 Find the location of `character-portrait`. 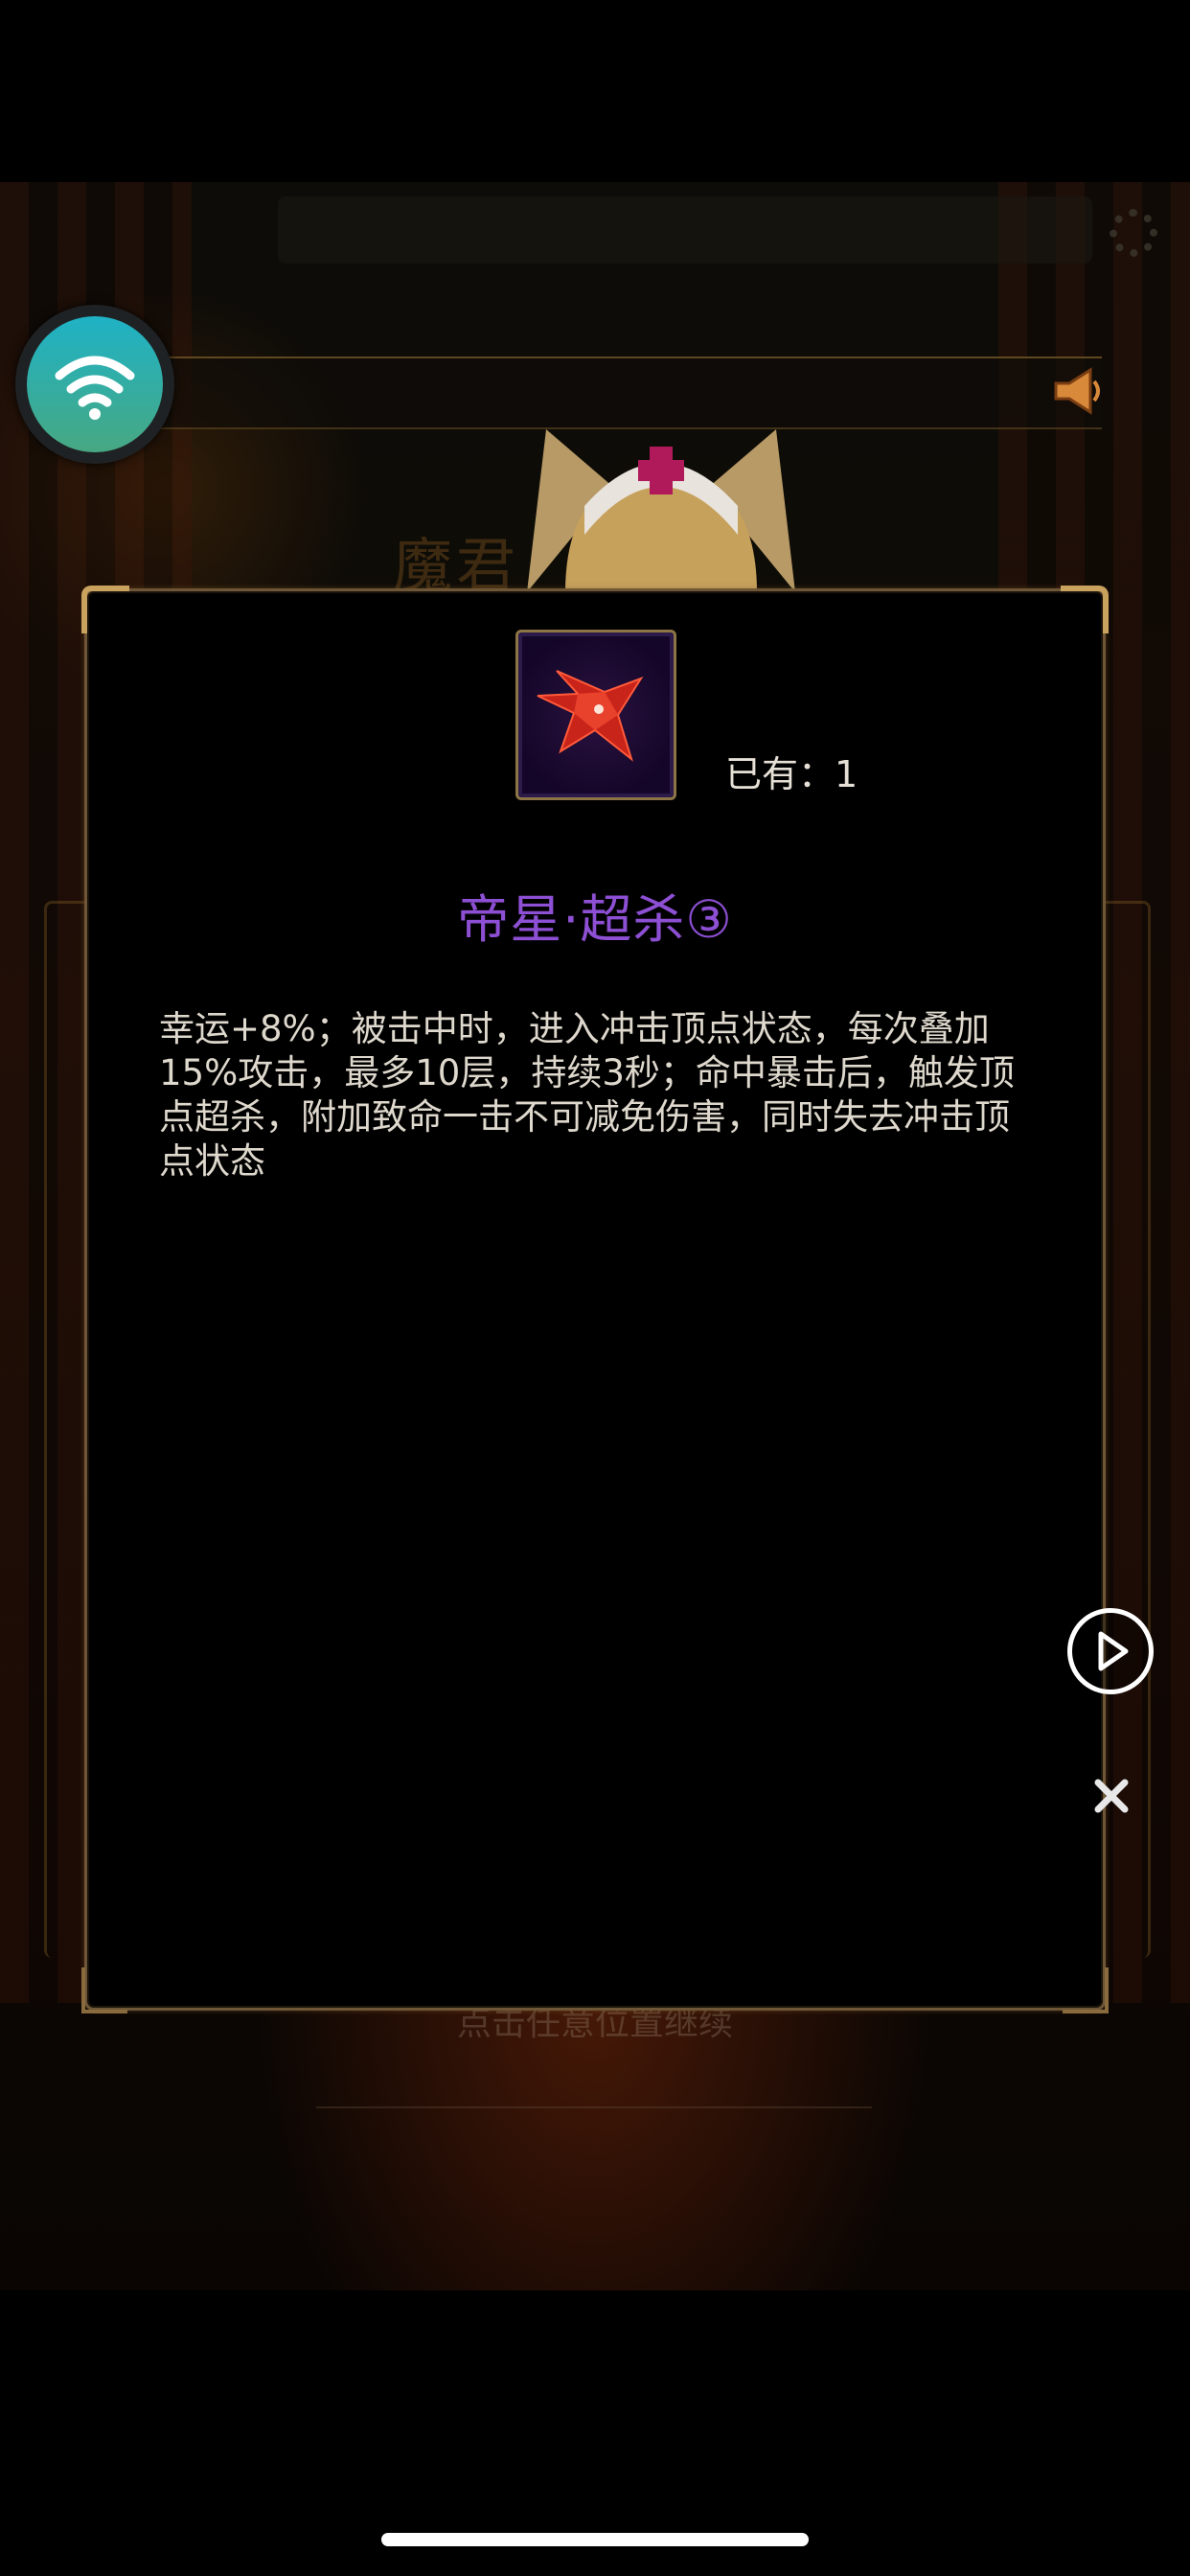

character-portrait is located at coordinates (661, 510).